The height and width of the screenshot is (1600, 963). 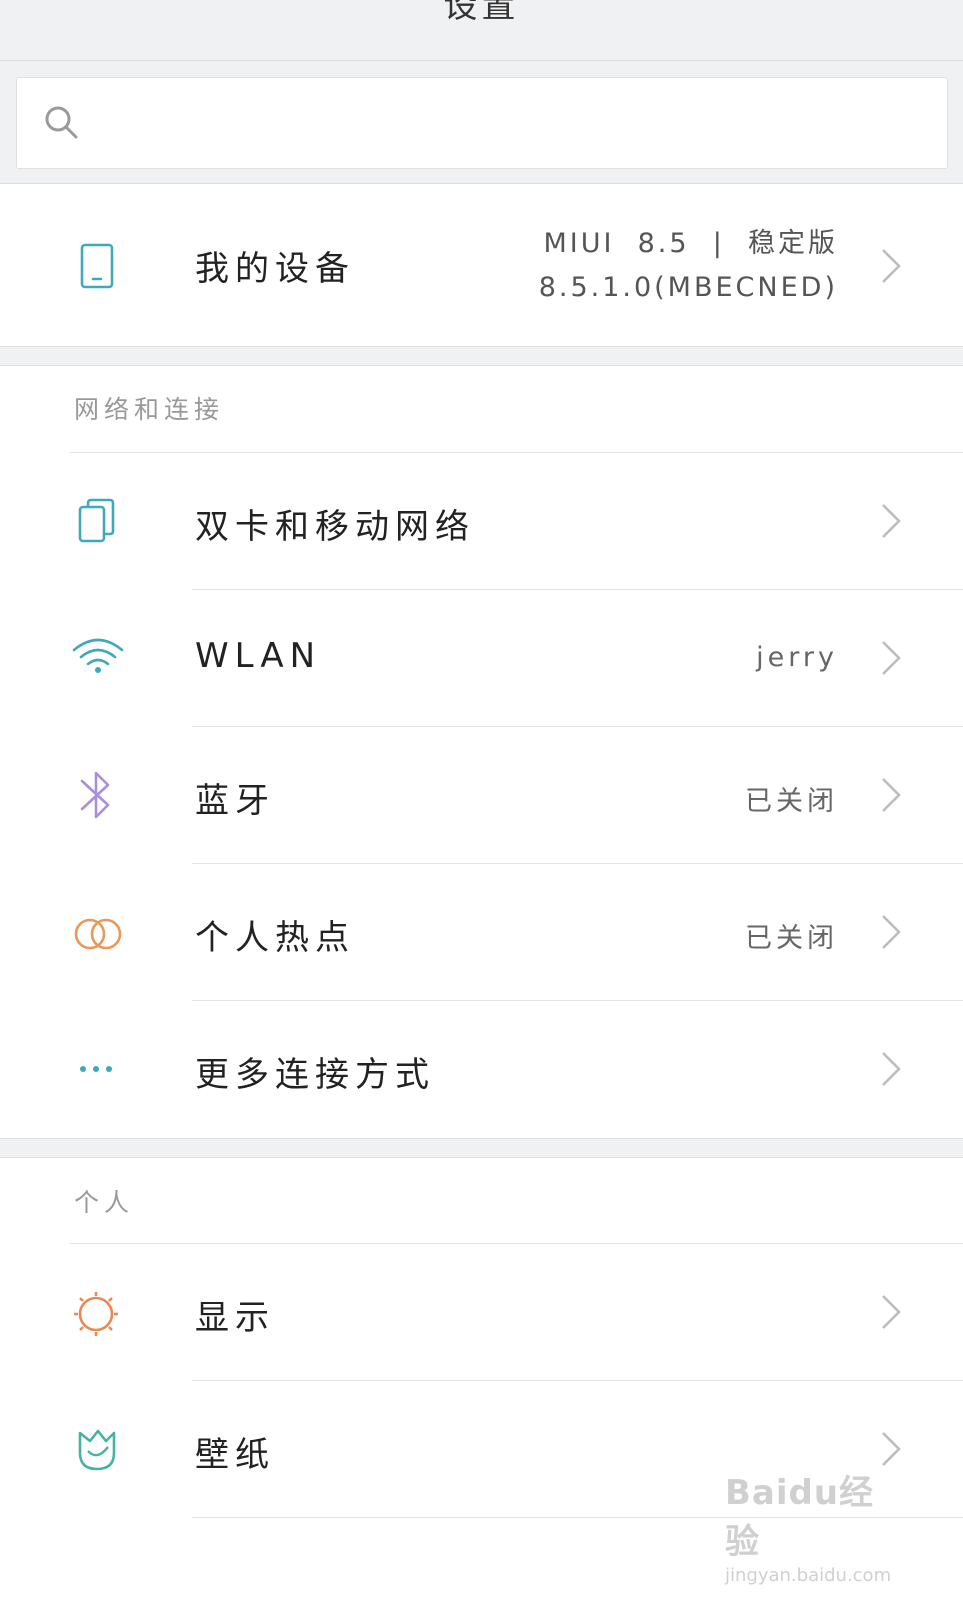 I want to click on row-value: jerry, so click(x=797, y=657).